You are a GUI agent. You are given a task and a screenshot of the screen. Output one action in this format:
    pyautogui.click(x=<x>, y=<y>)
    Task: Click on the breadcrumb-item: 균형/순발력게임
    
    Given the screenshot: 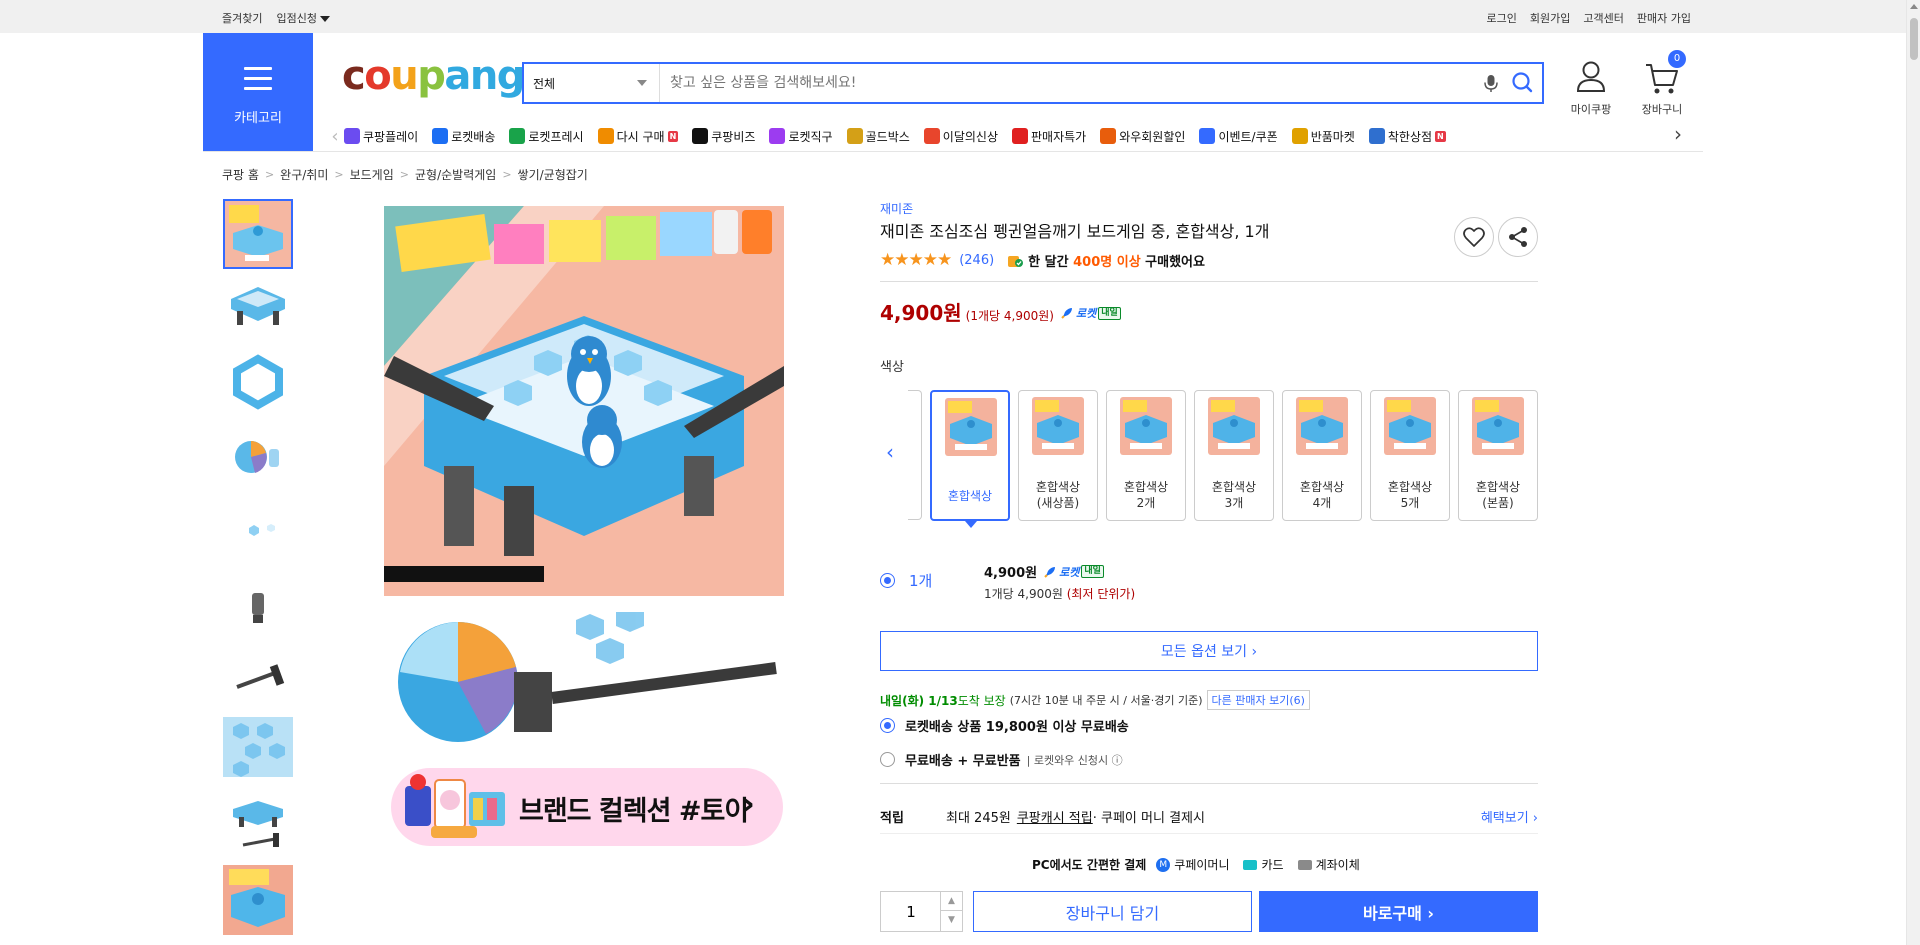 What is the action you would take?
    pyautogui.click(x=455, y=174)
    